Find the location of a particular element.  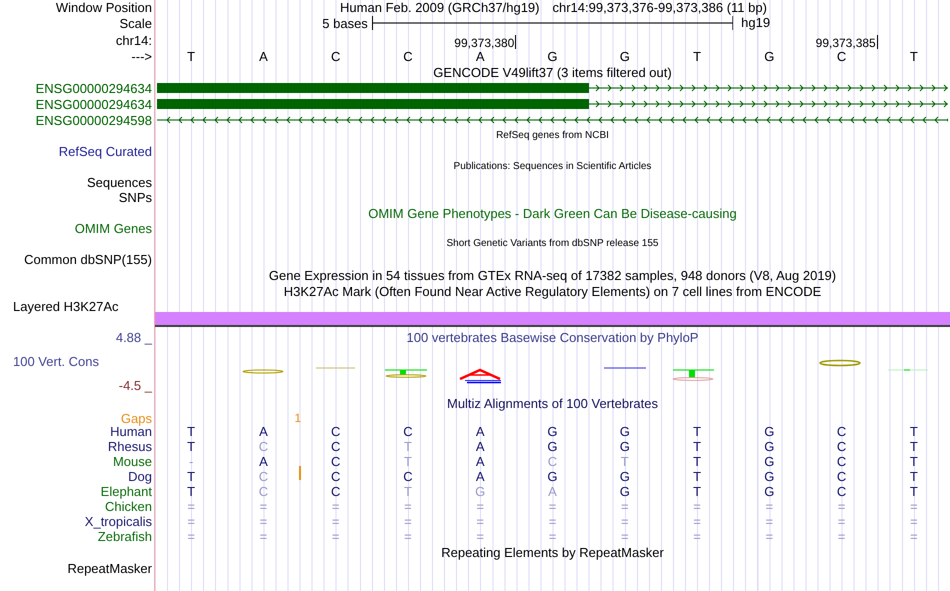

track-label: RepeatMasker is located at coordinates (109, 568).